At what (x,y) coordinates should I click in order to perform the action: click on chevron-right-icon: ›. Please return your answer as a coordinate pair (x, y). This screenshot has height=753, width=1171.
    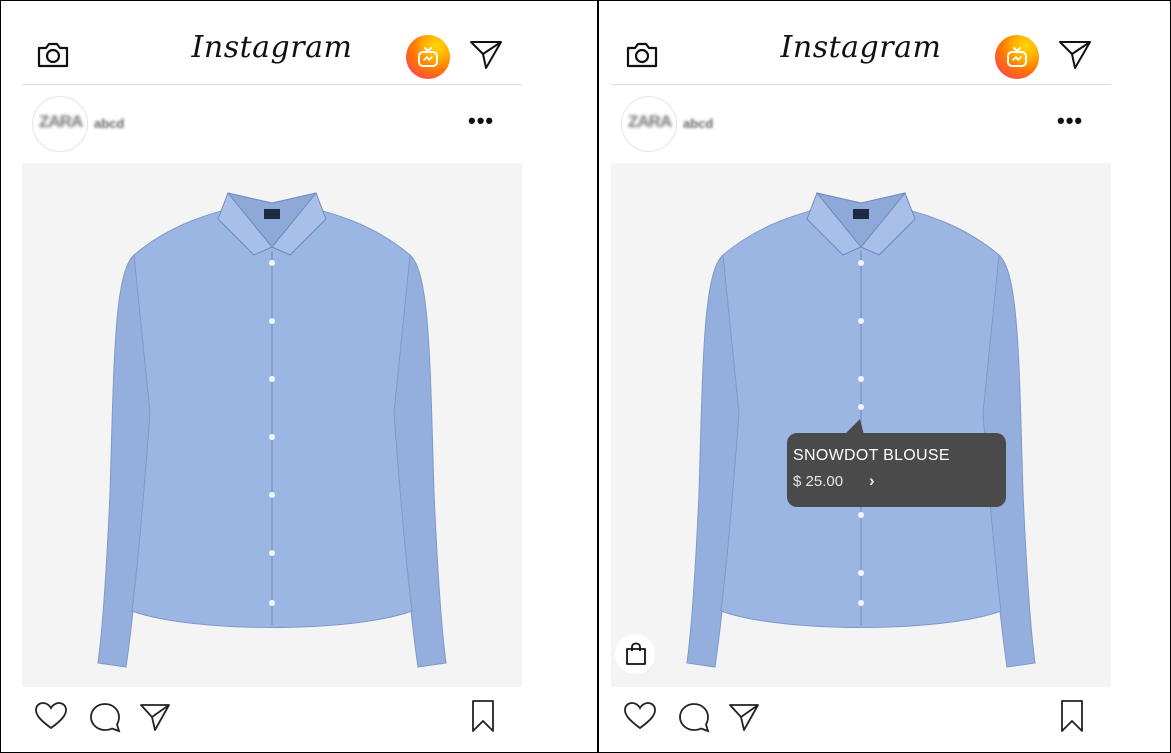
    Looking at the image, I should click on (872, 480).